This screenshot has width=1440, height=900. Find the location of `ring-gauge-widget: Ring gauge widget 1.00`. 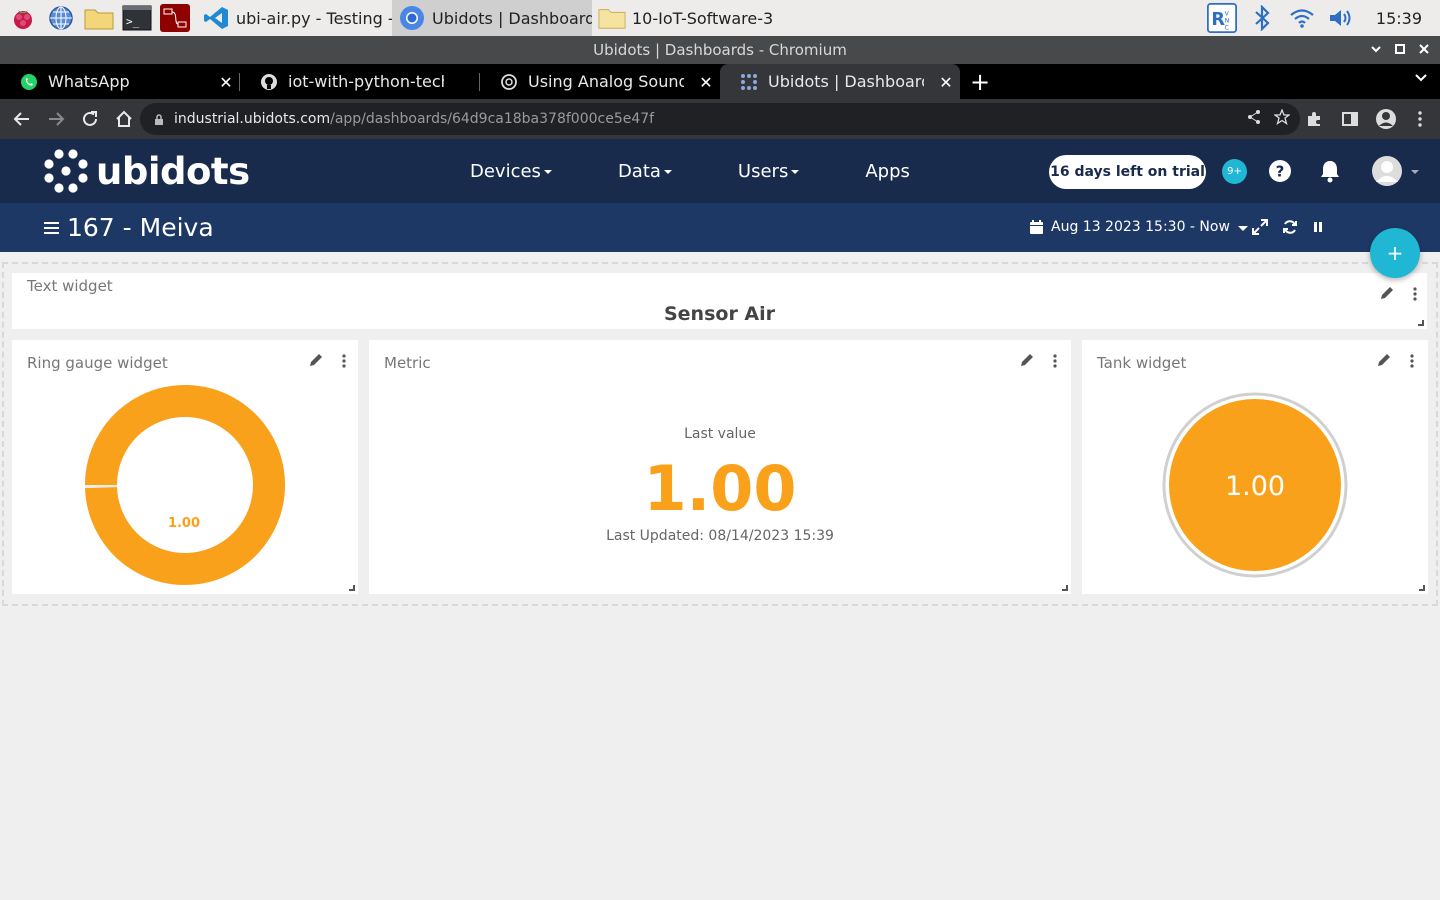

ring-gauge-widget: Ring gauge widget 1.00 is located at coordinates (185, 467).